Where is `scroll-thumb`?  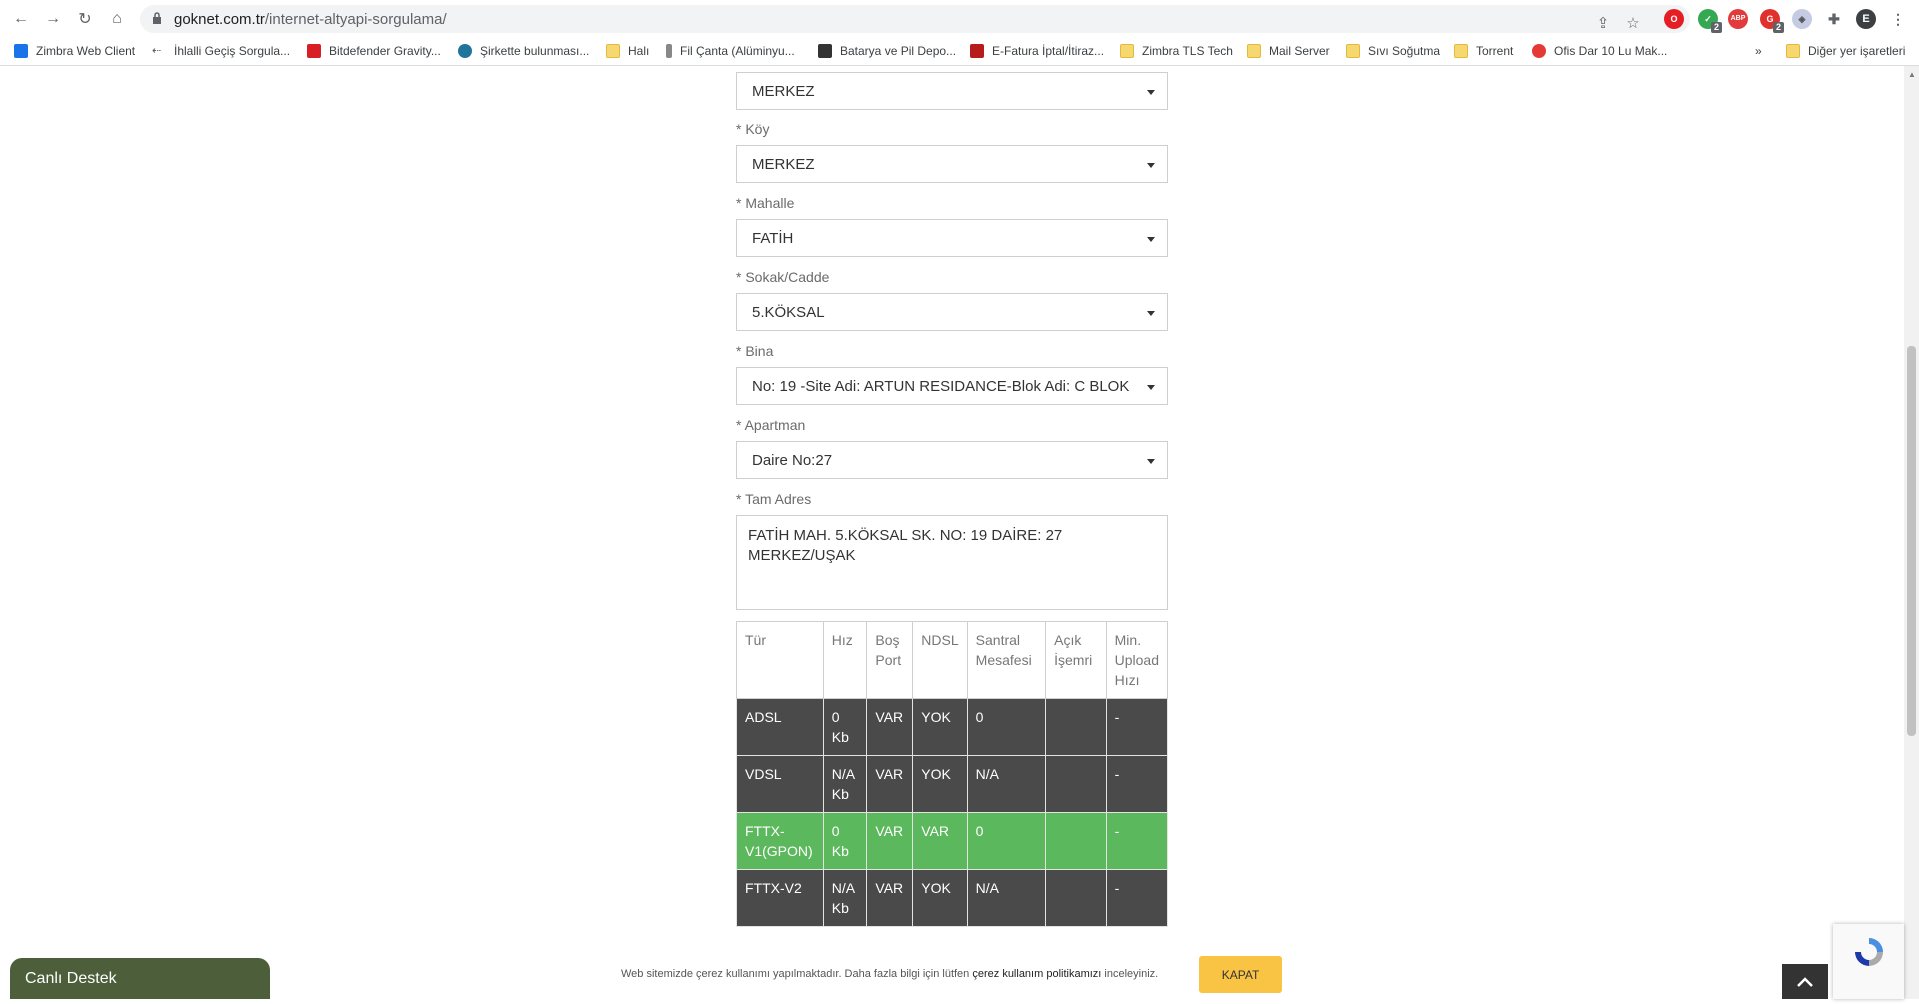 scroll-thumb is located at coordinates (1911, 541).